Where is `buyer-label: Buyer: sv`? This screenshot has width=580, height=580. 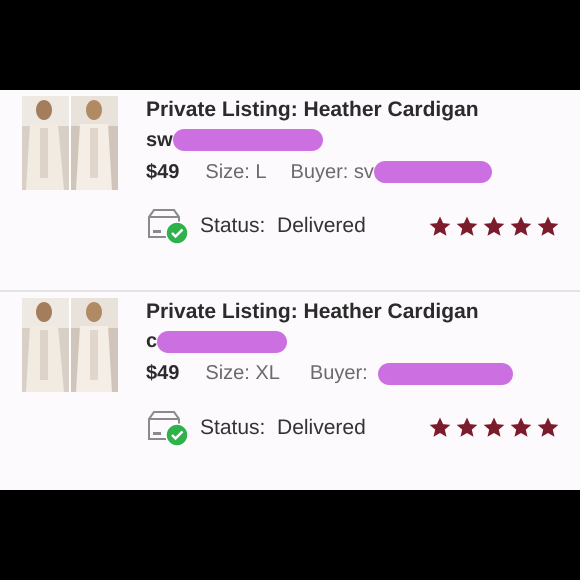 buyer-label: Buyer: sv is located at coordinates (332, 172).